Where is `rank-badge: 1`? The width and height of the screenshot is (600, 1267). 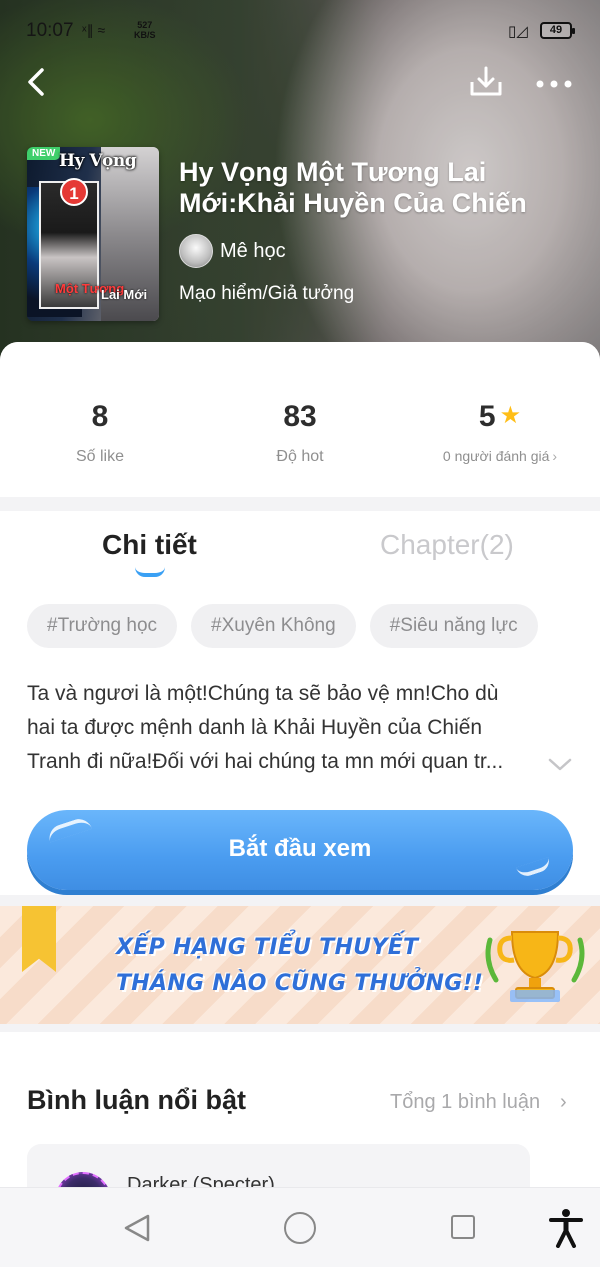
rank-badge: 1 is located at coordinates (74, 192).